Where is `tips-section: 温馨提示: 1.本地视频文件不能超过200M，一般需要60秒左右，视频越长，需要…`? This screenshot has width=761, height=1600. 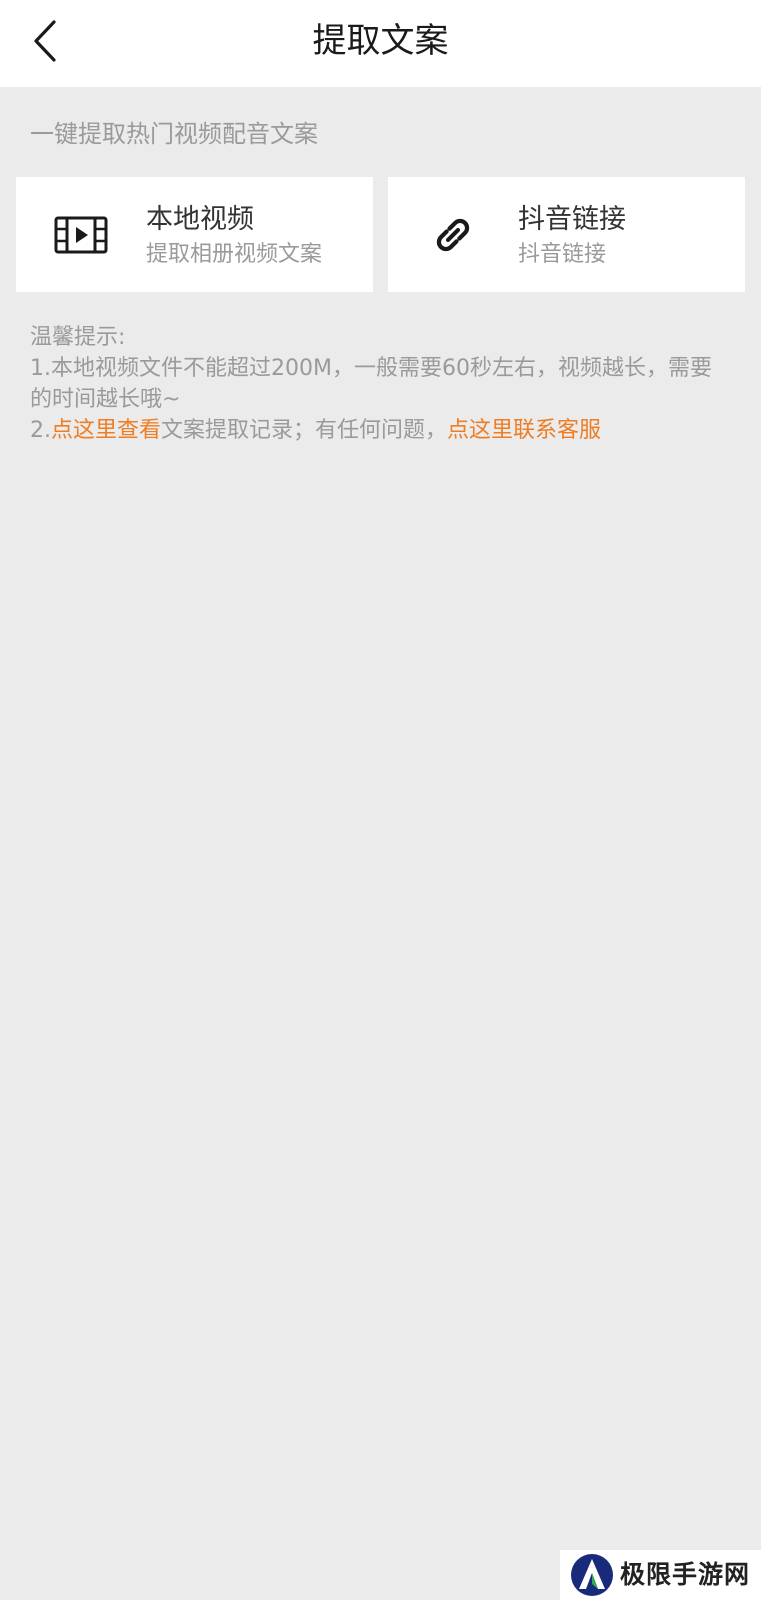
tips-section: 温馨提示: 1.本地视频文件不能超过200M，一般需要60秒左右，视频越长，需要… is located at coordinates (380, 384).